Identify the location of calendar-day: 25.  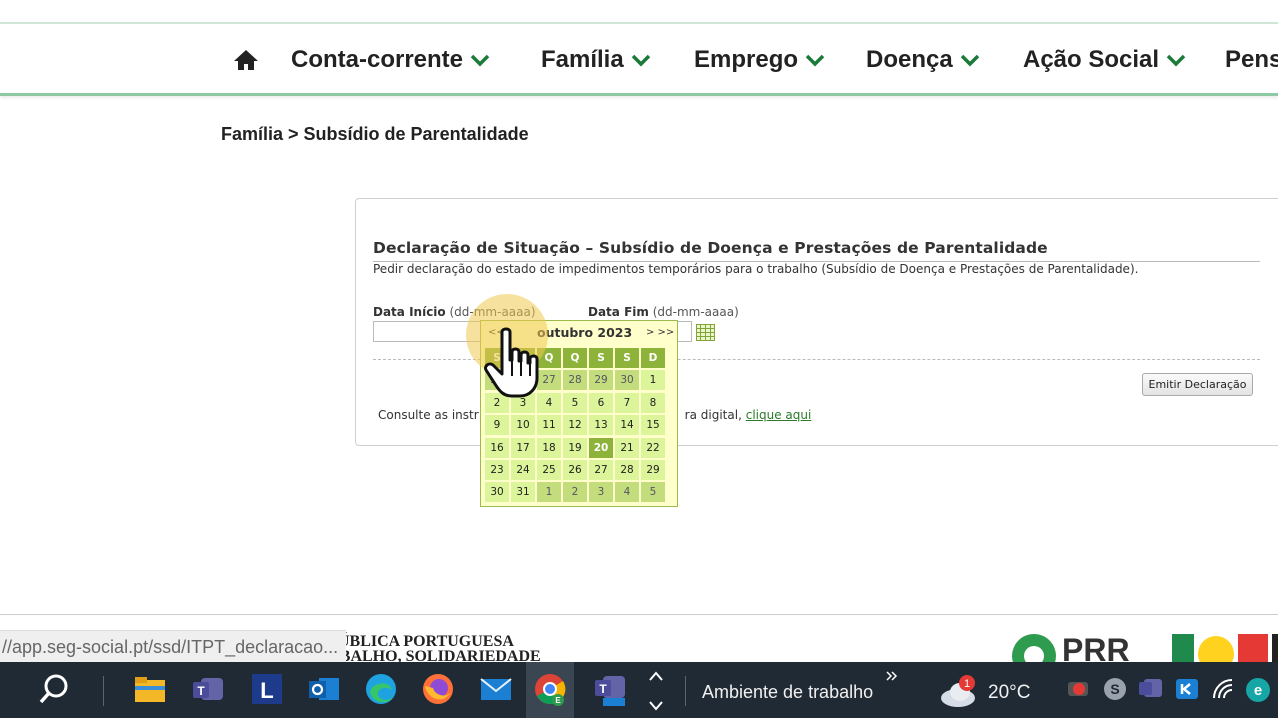
(549, 469).